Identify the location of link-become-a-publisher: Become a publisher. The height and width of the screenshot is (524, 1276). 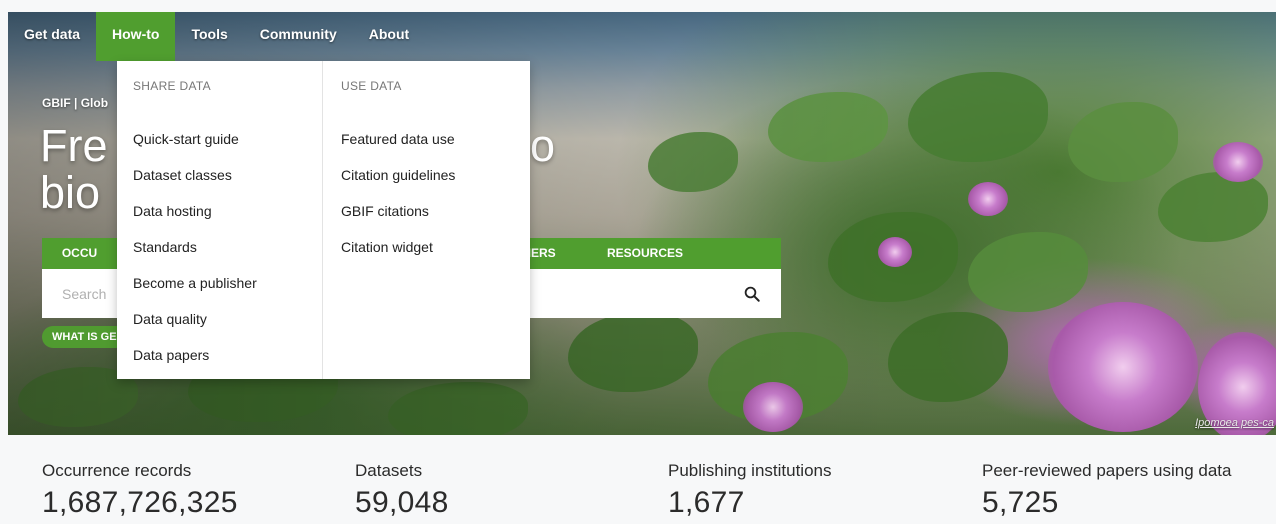
(227, 283).